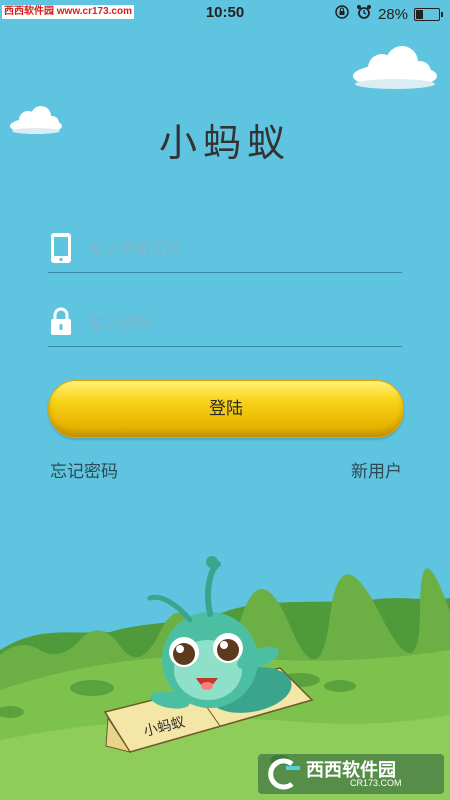  I want to click on cloud-icon, so click(395, 67).